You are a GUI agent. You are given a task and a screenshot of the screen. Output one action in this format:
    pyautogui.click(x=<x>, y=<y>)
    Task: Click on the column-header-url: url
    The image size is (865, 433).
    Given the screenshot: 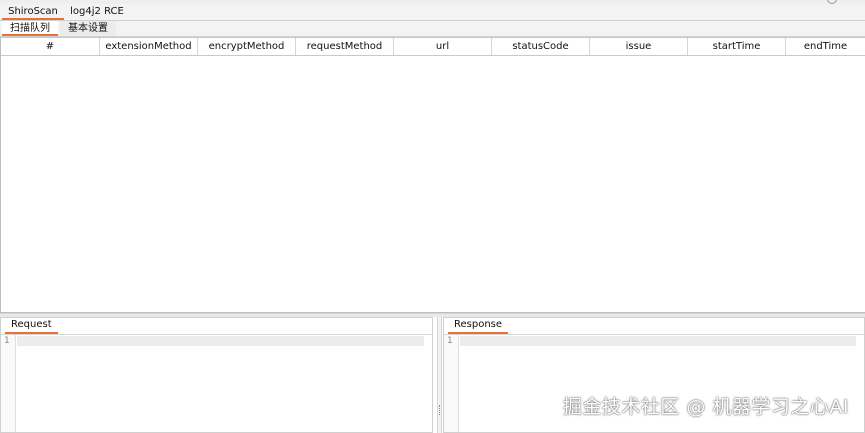 What is the action you would take?
    pyautogui.click(x=443, y=46)
    